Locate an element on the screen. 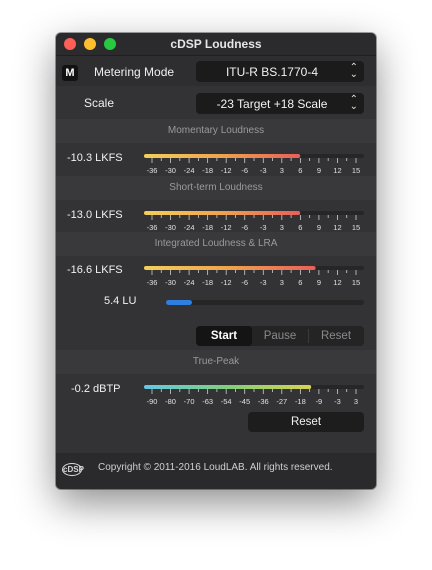 The height and width of the screenshot is (570, 432). transport-segmented-control: Start Pause Reset is located at coordinates (280, 336).